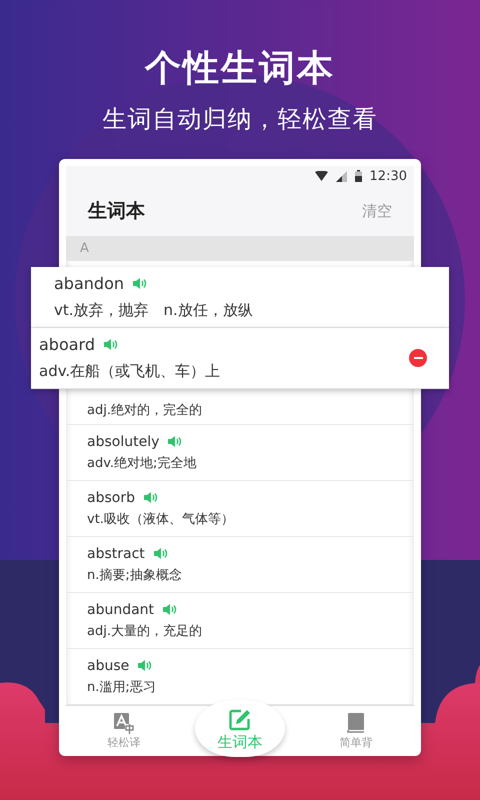 The width and height of the screenshot is (480, 800). Describe the element at coordinates (240, 509) in the screenshot. I see `word-row: absorb vt.吸收（液体、气体等）` at that location.